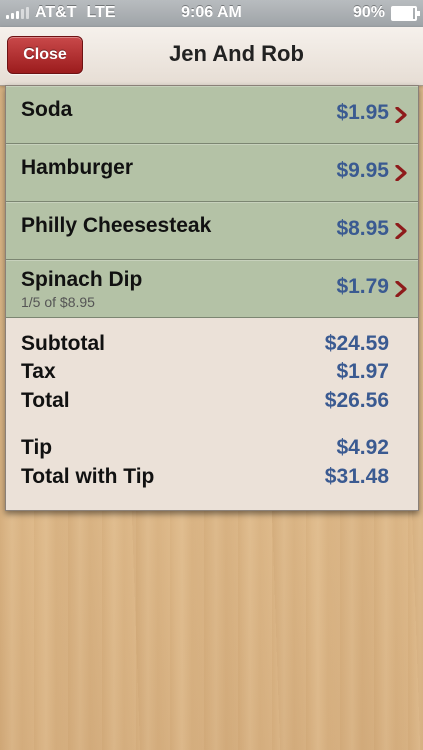  I want to click on tax-label: Tax, so click(38, 371).